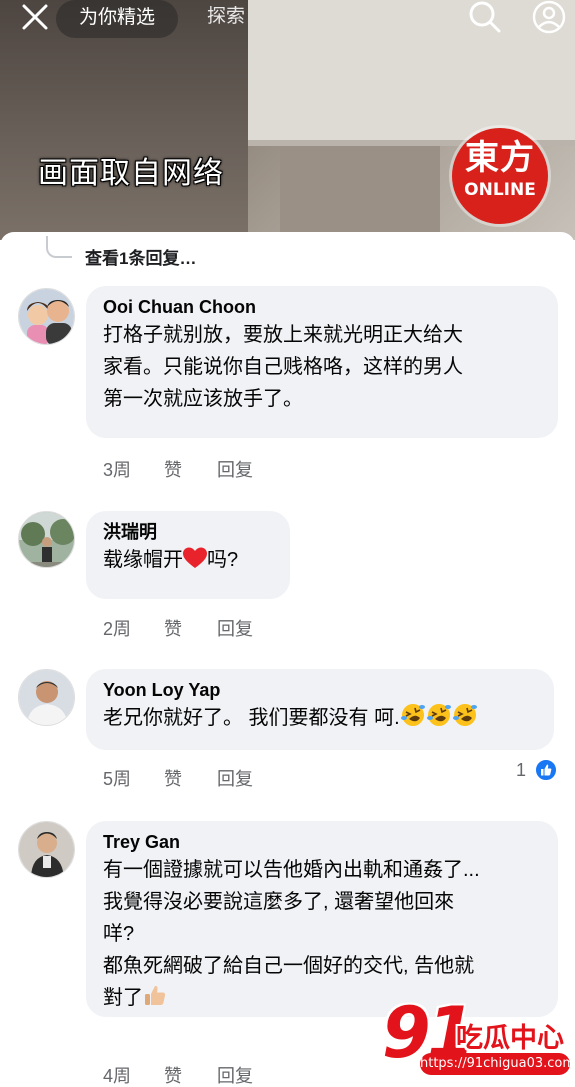 This screenshot has width=575, height=1087. I want to click on search-icon, so click(485, 17).